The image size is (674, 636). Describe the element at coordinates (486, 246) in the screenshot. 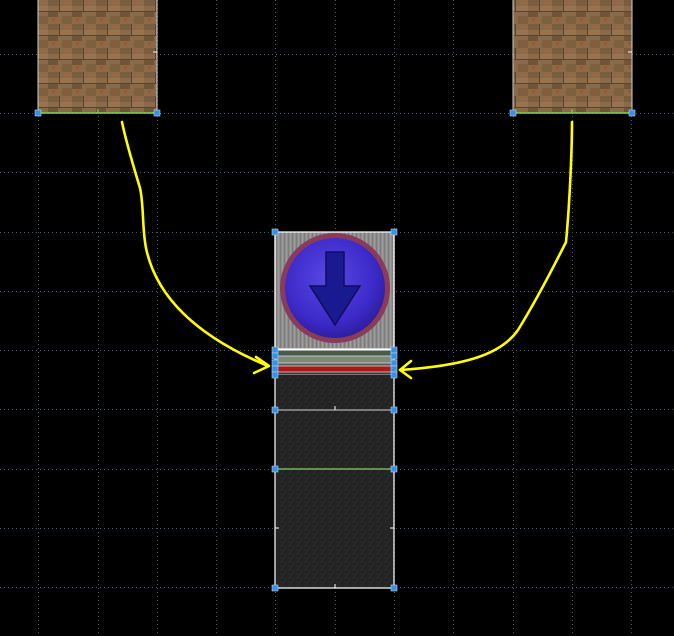

I see `right-annotation-arrow` at that location.